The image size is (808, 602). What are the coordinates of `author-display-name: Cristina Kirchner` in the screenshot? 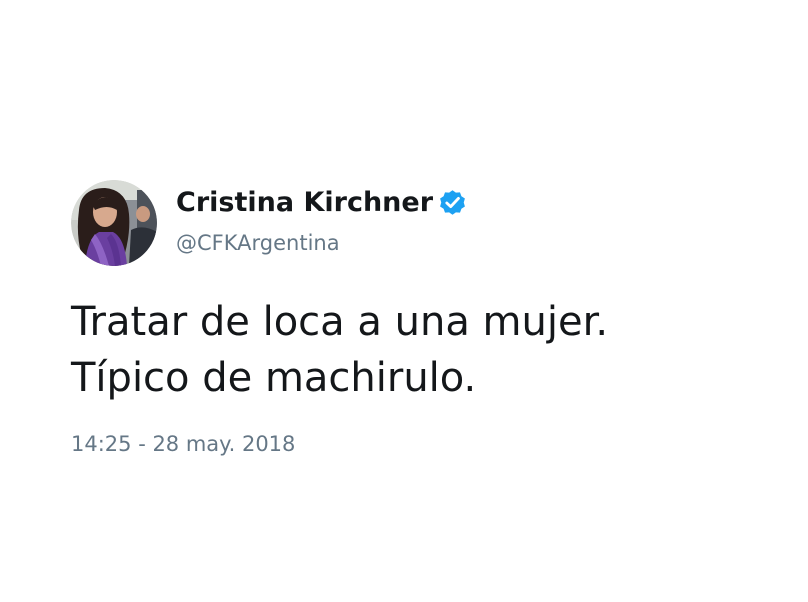 It's located at (304, 203).